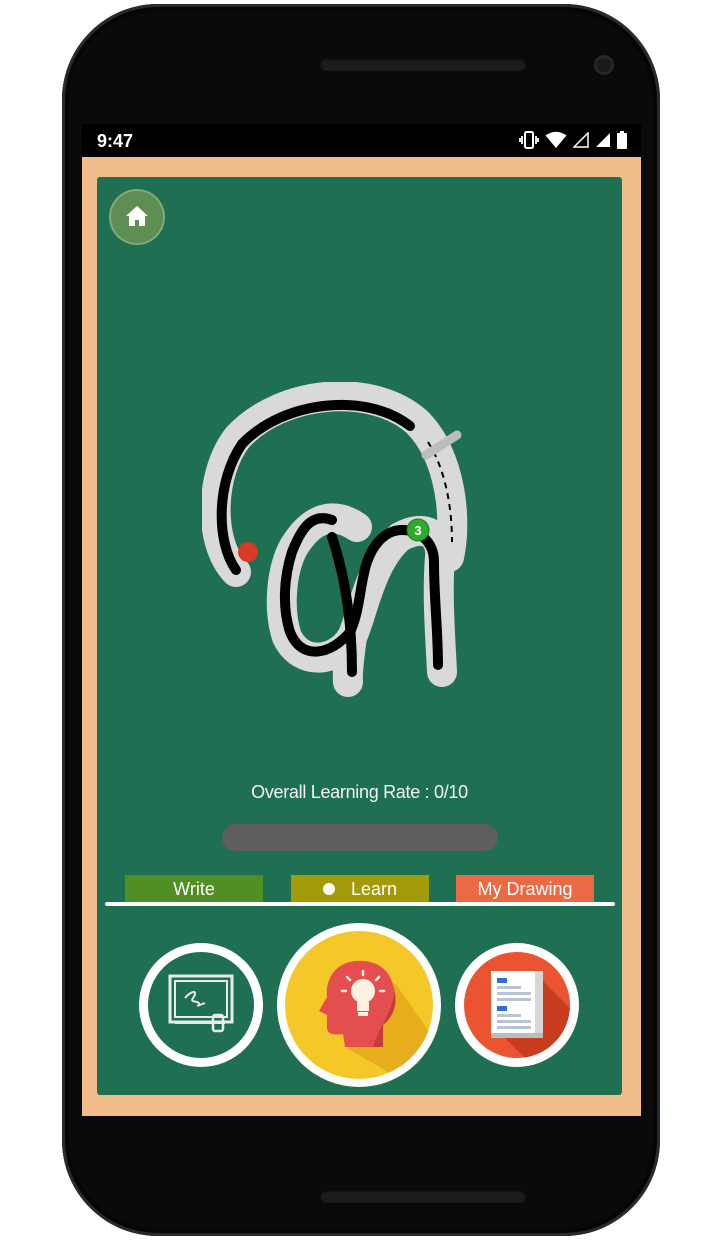 This screenshot has height=1240, width=720. I want to click on tab-learn: Learn, so click(360, 889).